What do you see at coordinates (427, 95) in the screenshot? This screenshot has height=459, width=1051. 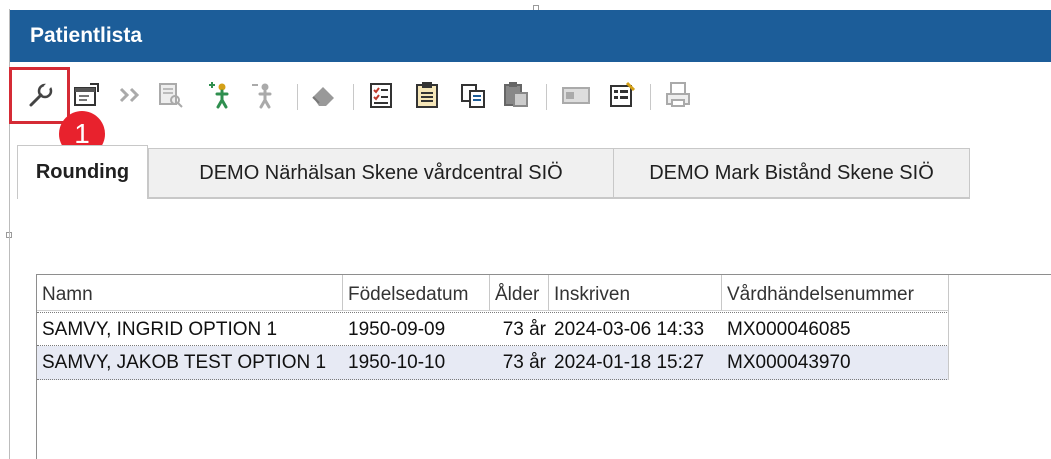 I see `clipboard-icon` at bounding box center [427, 95].